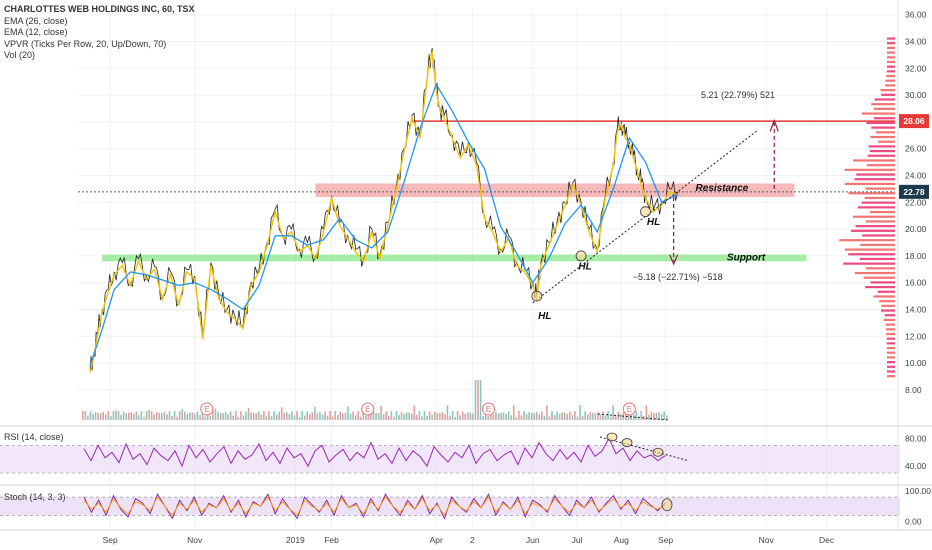  What do you see at coordinates (913, 521) in the screenshot?
I see `stoch-tick-label: 0.00` at bounding box center [913, 521].